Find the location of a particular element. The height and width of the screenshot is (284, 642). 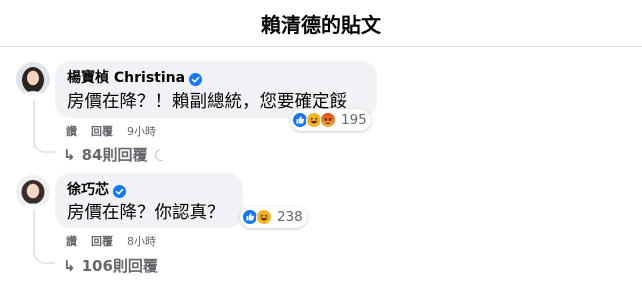

angry-icon is located at coordinates (328, 120).